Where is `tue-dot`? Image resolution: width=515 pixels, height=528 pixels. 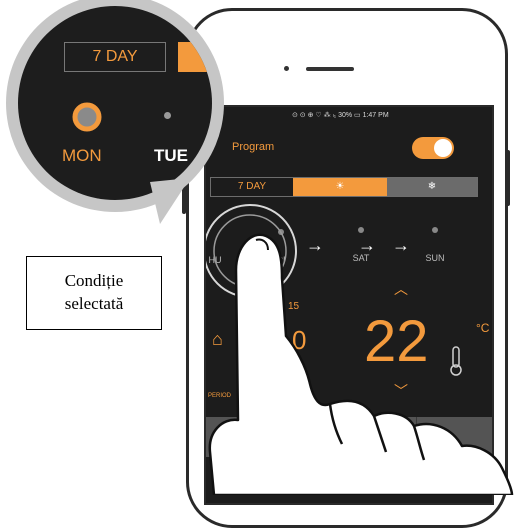
tue-dot is located at coordinates (167, 115).